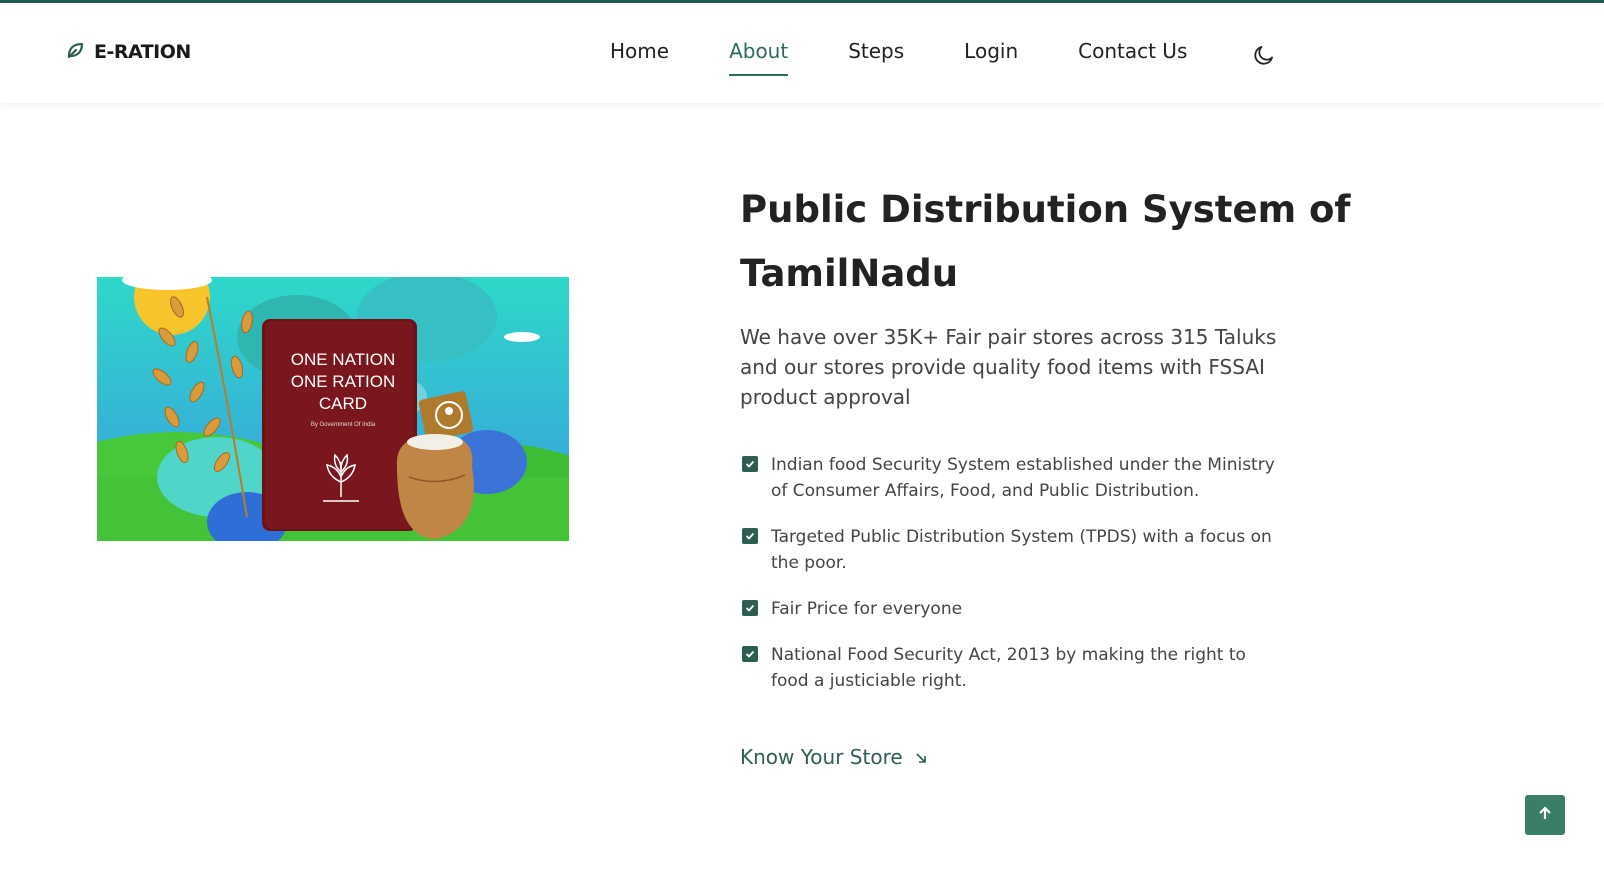 This screenshot has width=1604, height=883. What do you see at coordinates (876, 56) in the screenshot?
I see `nav-steps: Steps` at bounding box center [876, 56].